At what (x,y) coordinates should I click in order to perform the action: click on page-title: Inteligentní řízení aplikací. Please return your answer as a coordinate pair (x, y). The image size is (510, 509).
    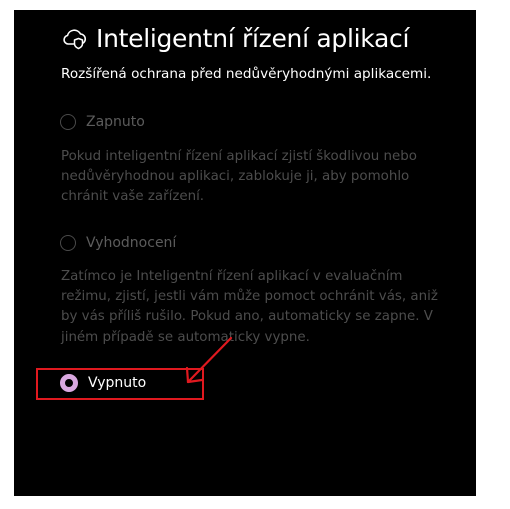
    Looking at the image, I should click on (253, 38).